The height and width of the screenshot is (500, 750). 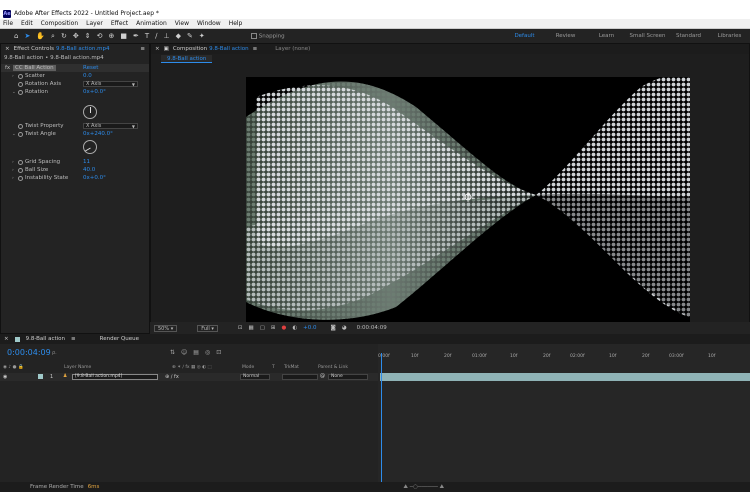 What do you see at coordinates (16, 36) in the screenshot?
I see `home-icon: ⌂` at bounding box center [16, 36].